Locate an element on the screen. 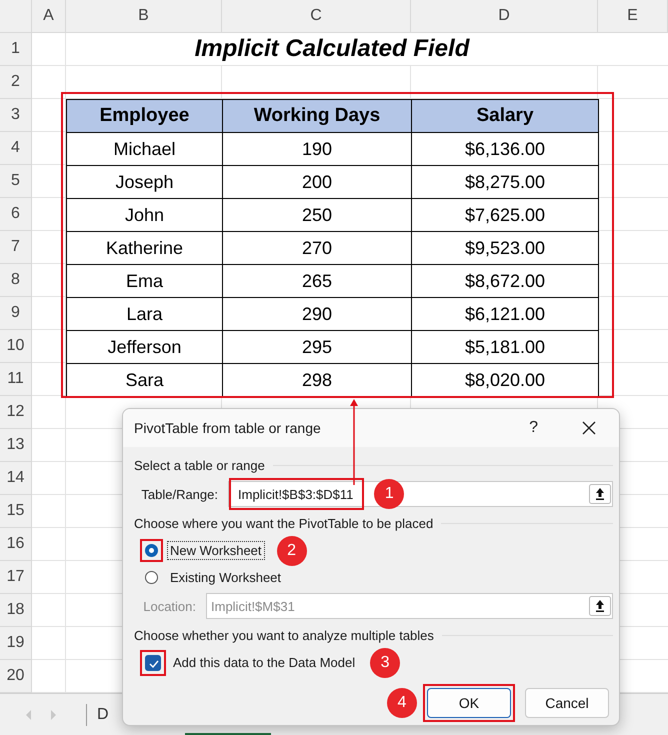 This screenshot has height=735, width=668. row-header: 17 is located at coordinates (16, 577).